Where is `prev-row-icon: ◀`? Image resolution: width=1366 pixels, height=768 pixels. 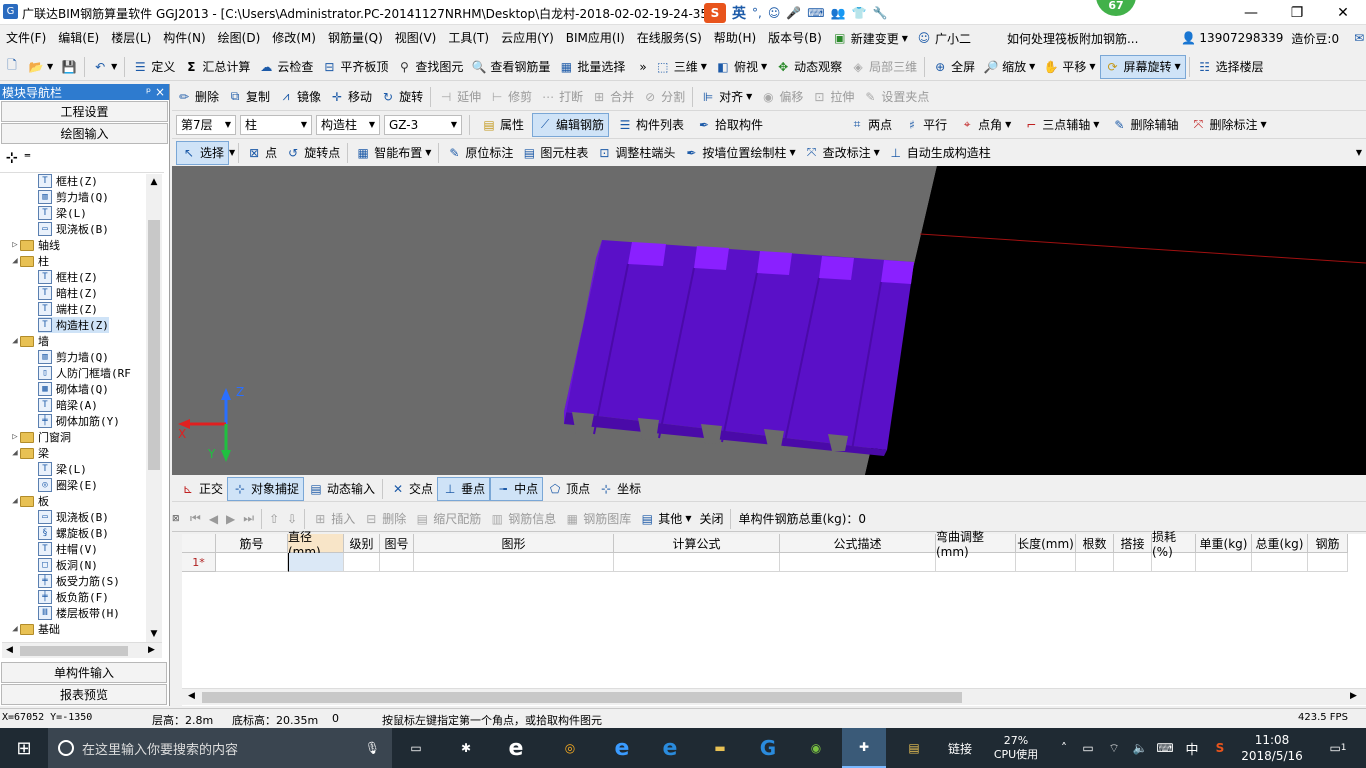
prev-row-icon: ◀ is located at coordinates (213, 519).